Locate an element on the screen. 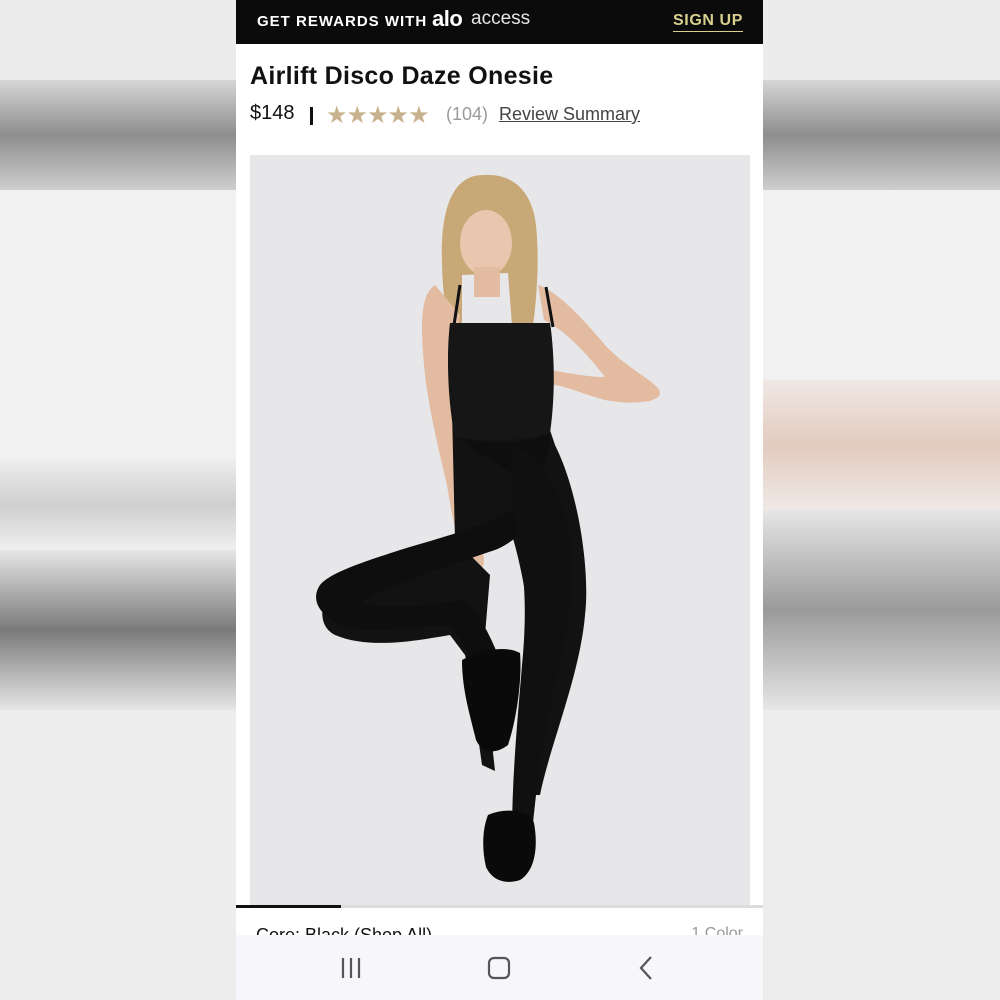  back-icon is located at coordinates (647, 968).